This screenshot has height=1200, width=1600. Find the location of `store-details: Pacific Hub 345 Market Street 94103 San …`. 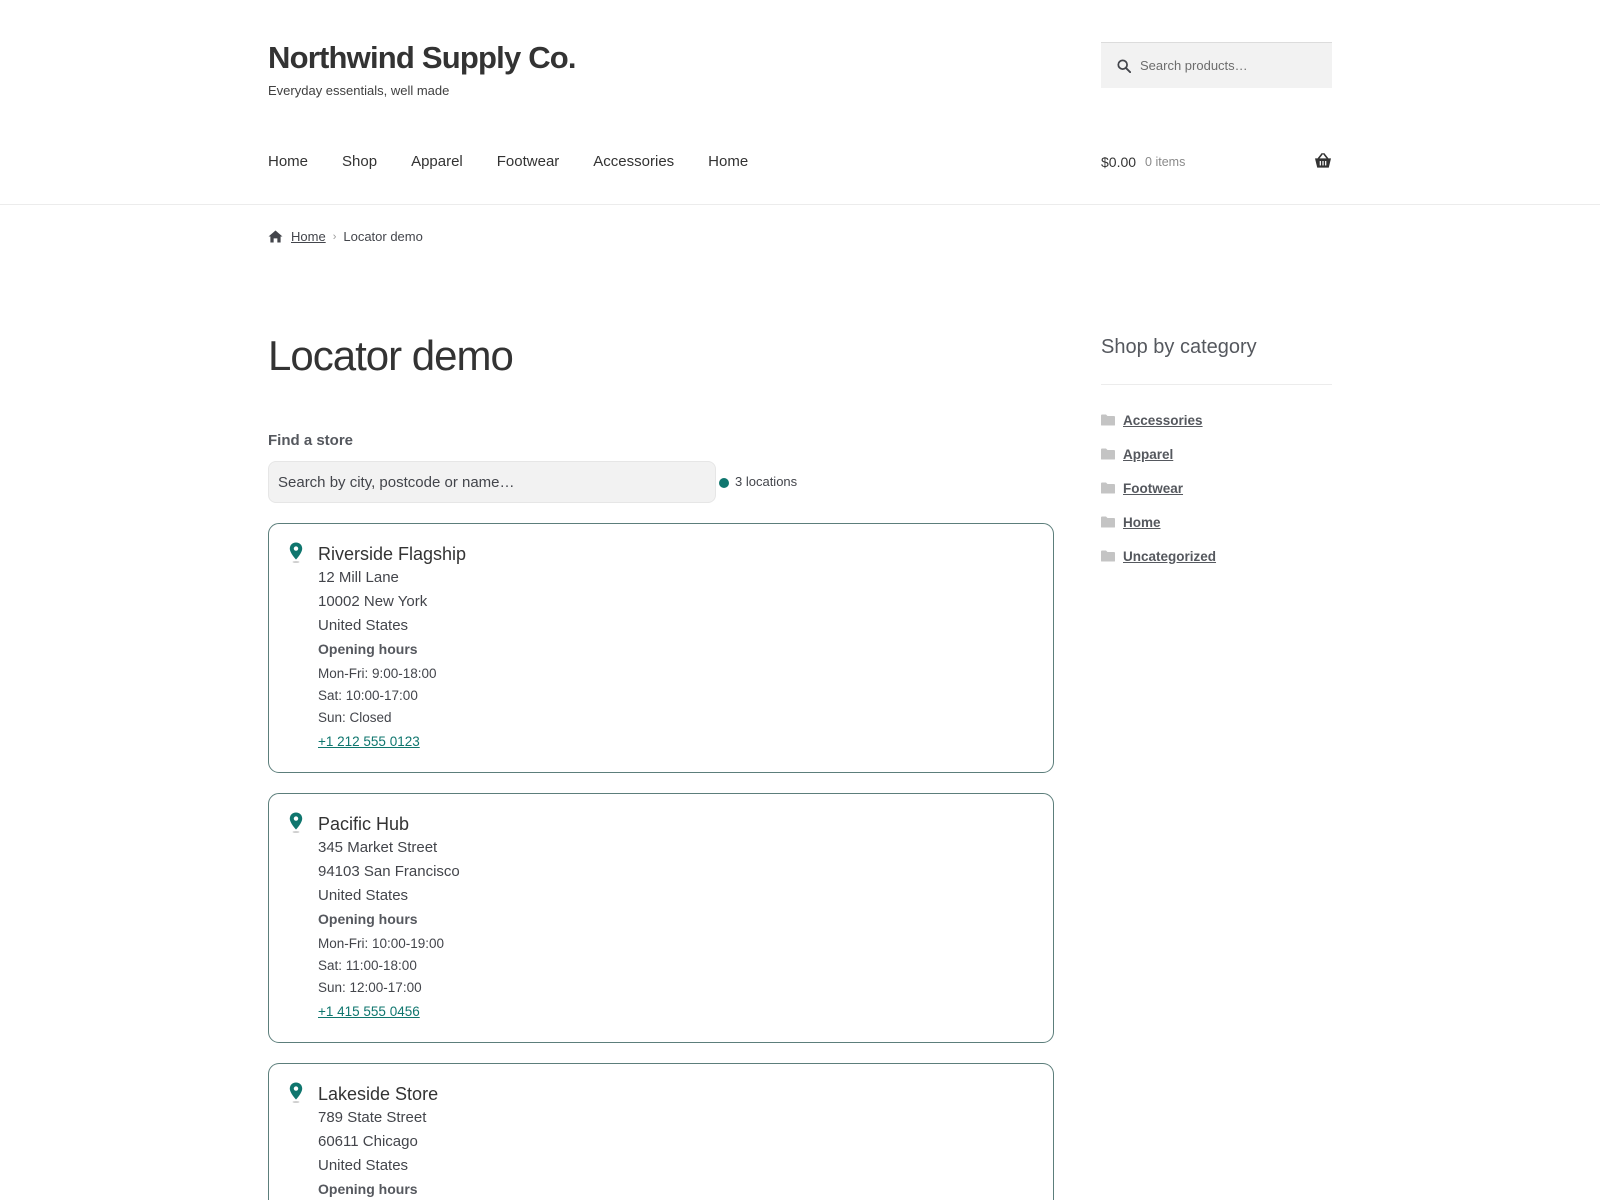

store-details: Pacific Hub 345 Market Street 94103 San … is located at coordinates (389, 918).